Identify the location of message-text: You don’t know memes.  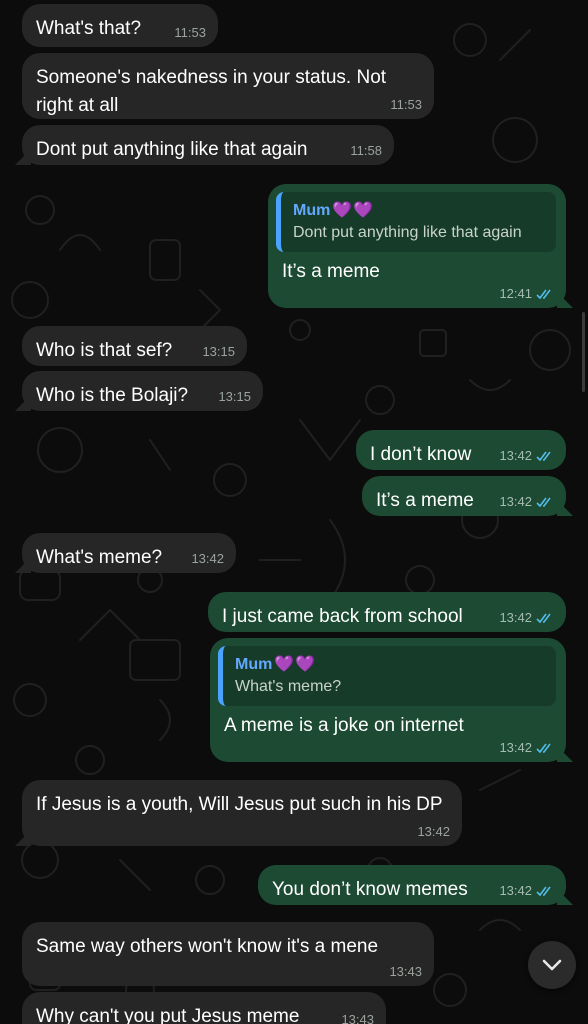
(370, 889).